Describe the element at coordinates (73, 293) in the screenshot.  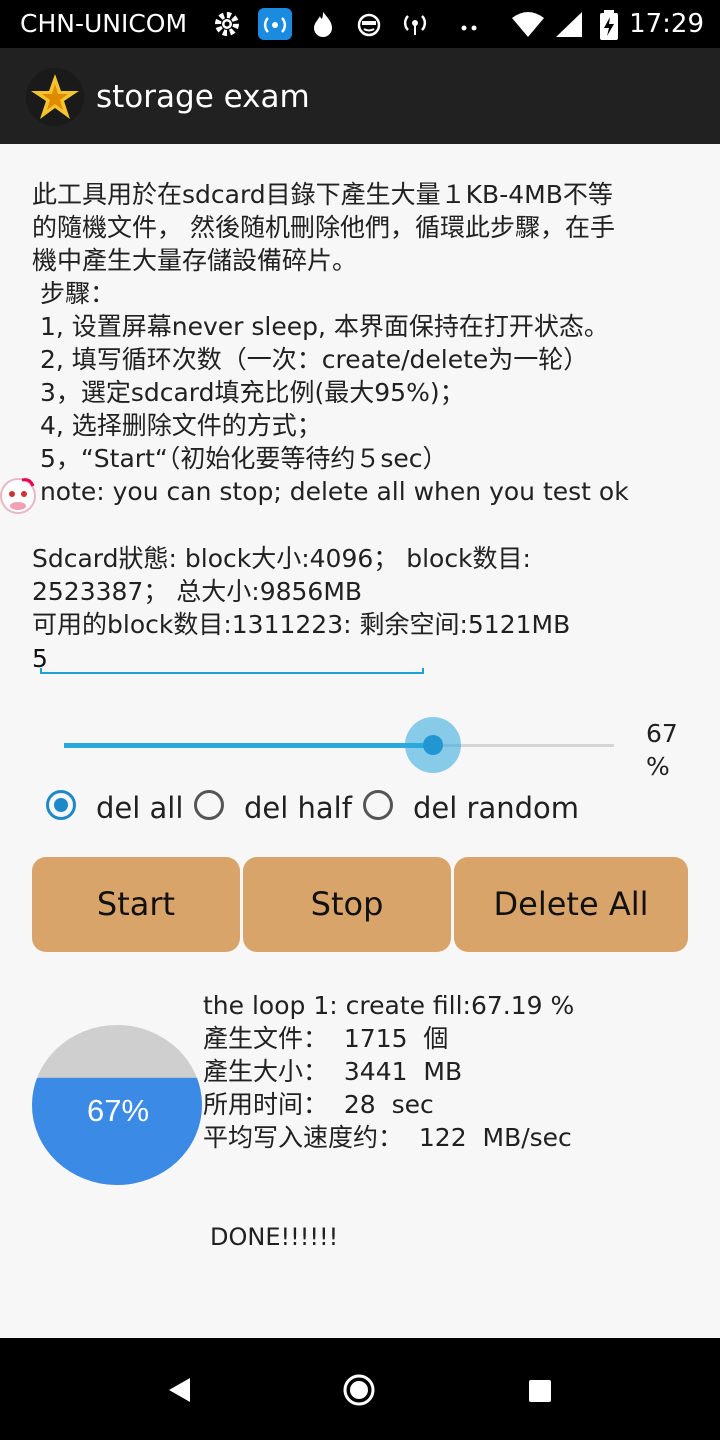
I see `instruction-line: 步驟：` at that location.